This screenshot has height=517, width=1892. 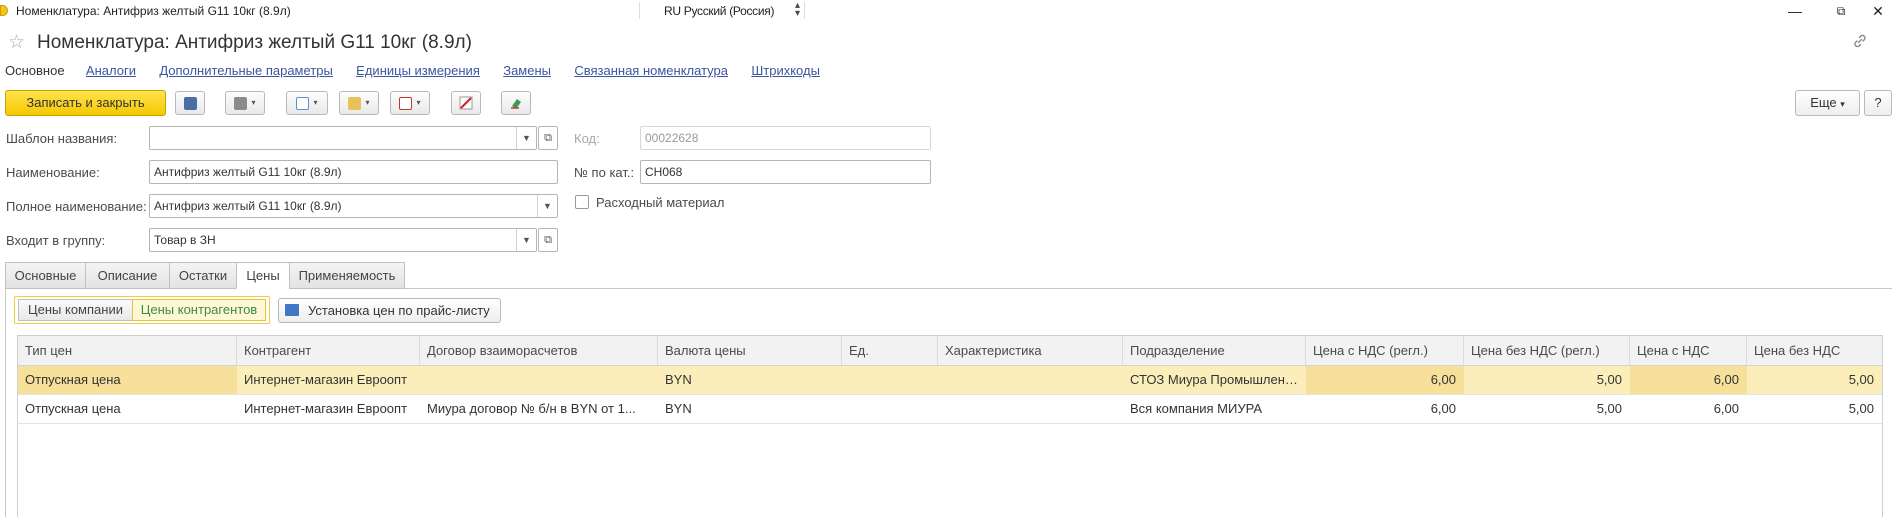 What do you see at coordinates (539, 350) in the screenshot?
I see `col-contract: Договор взаиморасчетов` at bounding box center [539, 350].